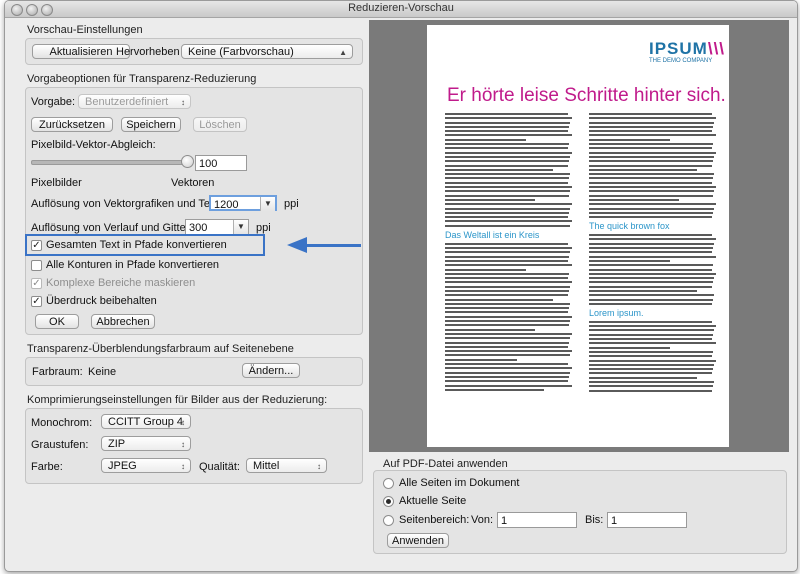 The height and width of the screenshot is (574, 800). I want to click on quality-select: Mittel ↕, so click(286, 465).